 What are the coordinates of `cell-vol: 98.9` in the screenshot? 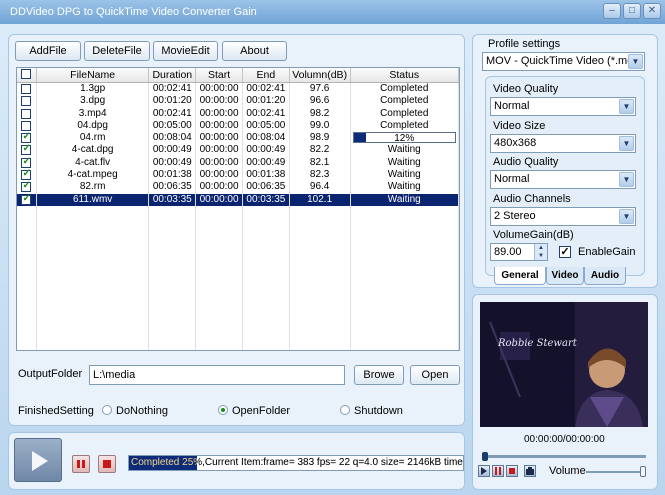 It's located at (320, 138).